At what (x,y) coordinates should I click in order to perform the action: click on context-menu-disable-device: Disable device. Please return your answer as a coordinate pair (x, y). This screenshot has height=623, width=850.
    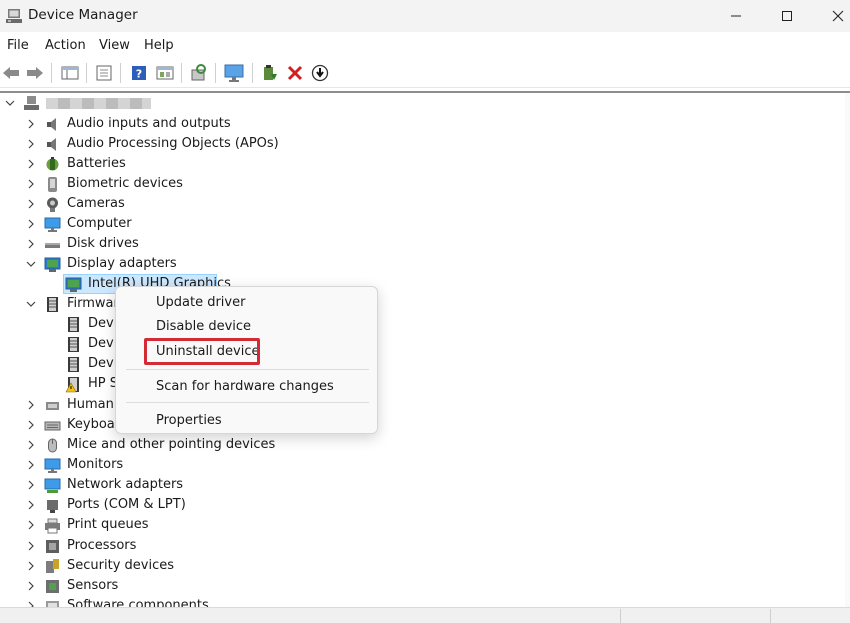
    Looking at the image, I should click on (203, 326).